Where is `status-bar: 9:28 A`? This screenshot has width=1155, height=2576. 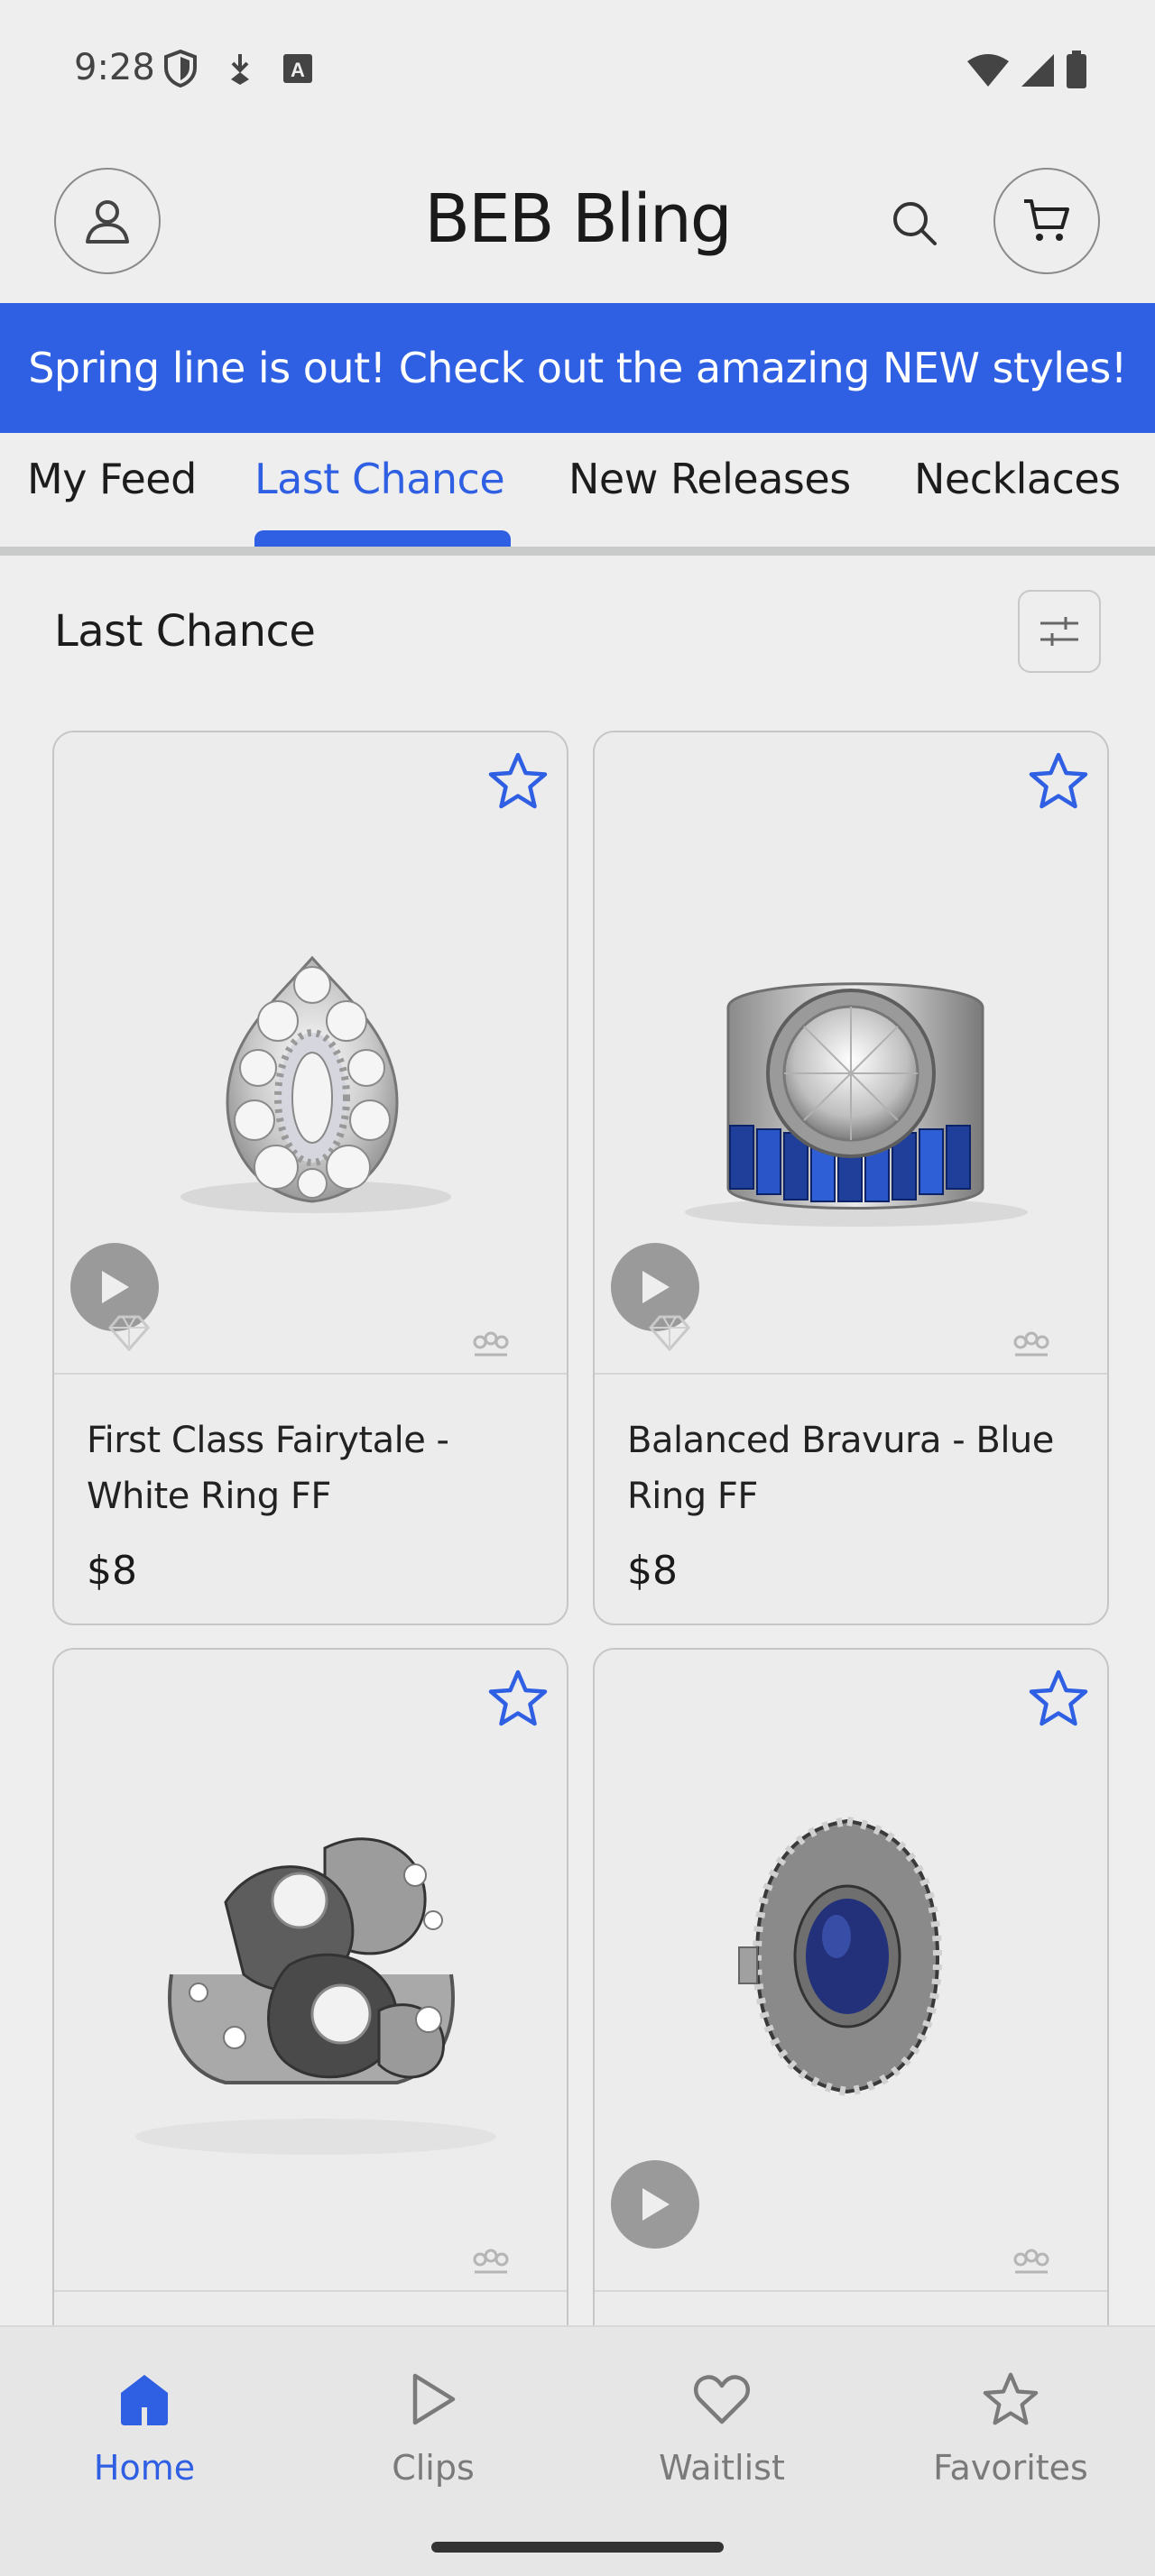
status-bar: 9:28 A is located at coordinates (577, 68).